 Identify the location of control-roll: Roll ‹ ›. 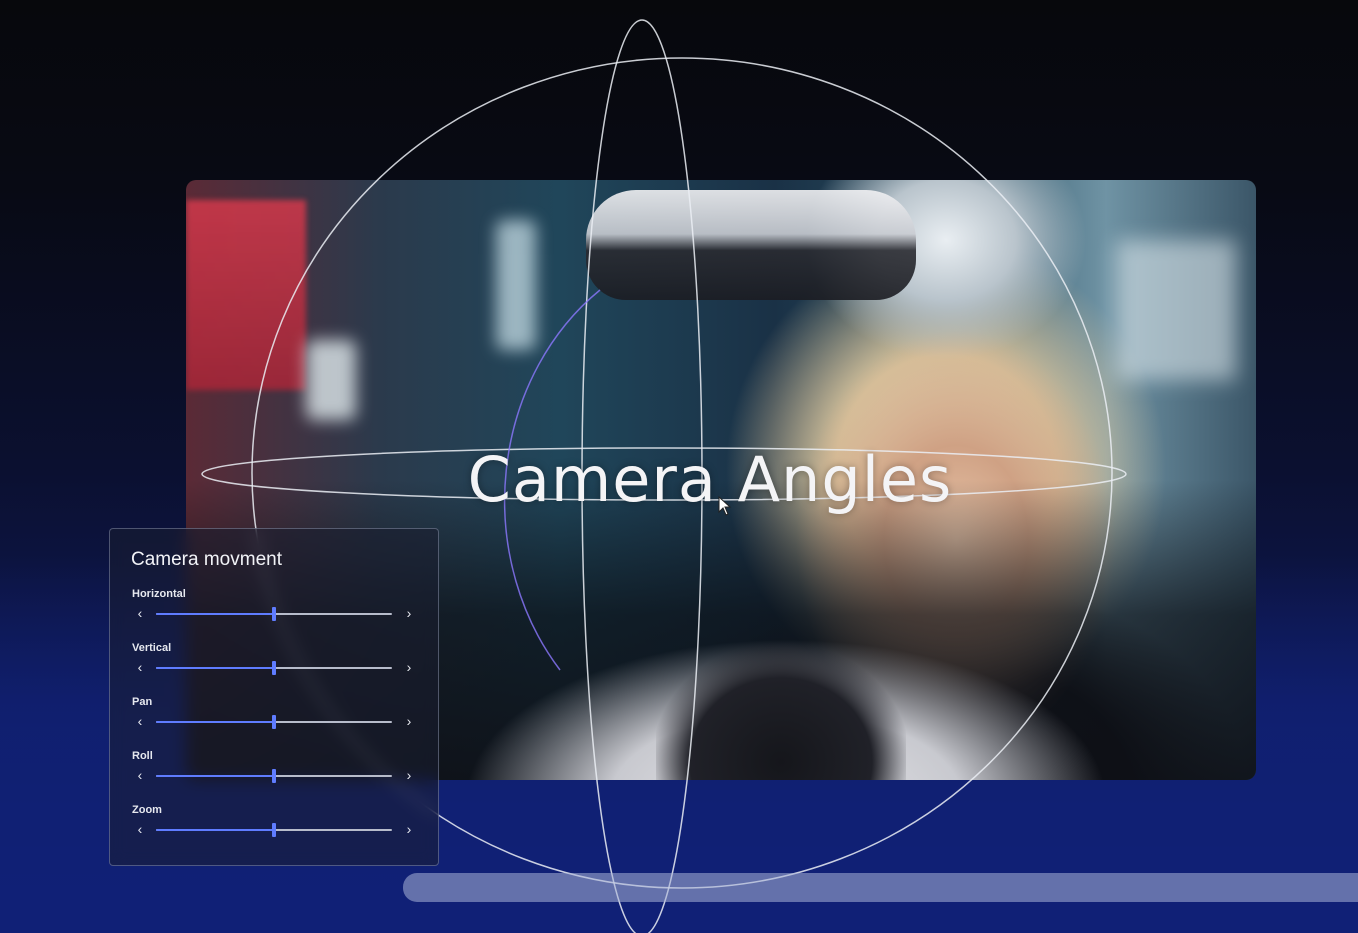
(276, 772).